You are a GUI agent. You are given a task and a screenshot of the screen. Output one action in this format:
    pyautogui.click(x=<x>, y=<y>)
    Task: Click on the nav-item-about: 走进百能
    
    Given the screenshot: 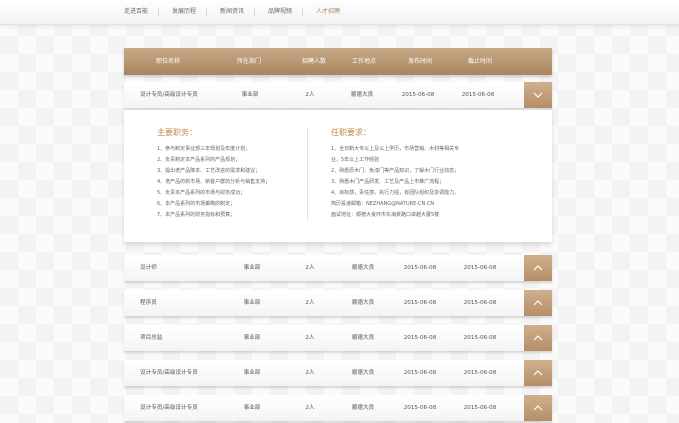 What is the action you would take?
    pyautogui.click(x=136, y=12)
    